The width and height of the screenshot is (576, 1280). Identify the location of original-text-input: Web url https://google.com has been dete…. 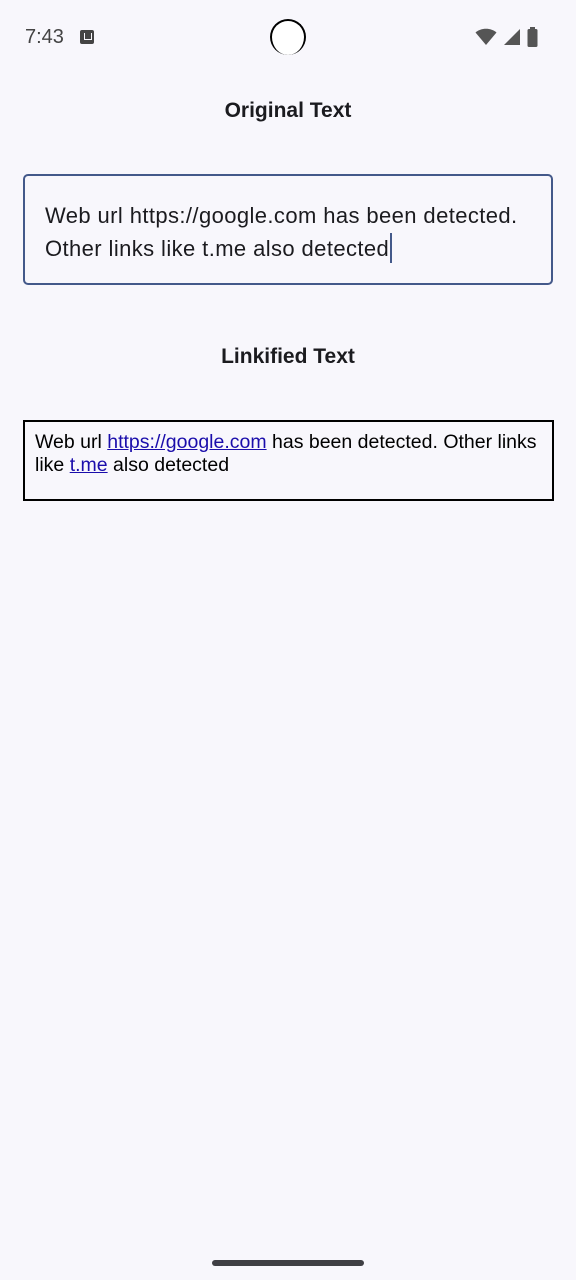
(288, 229).